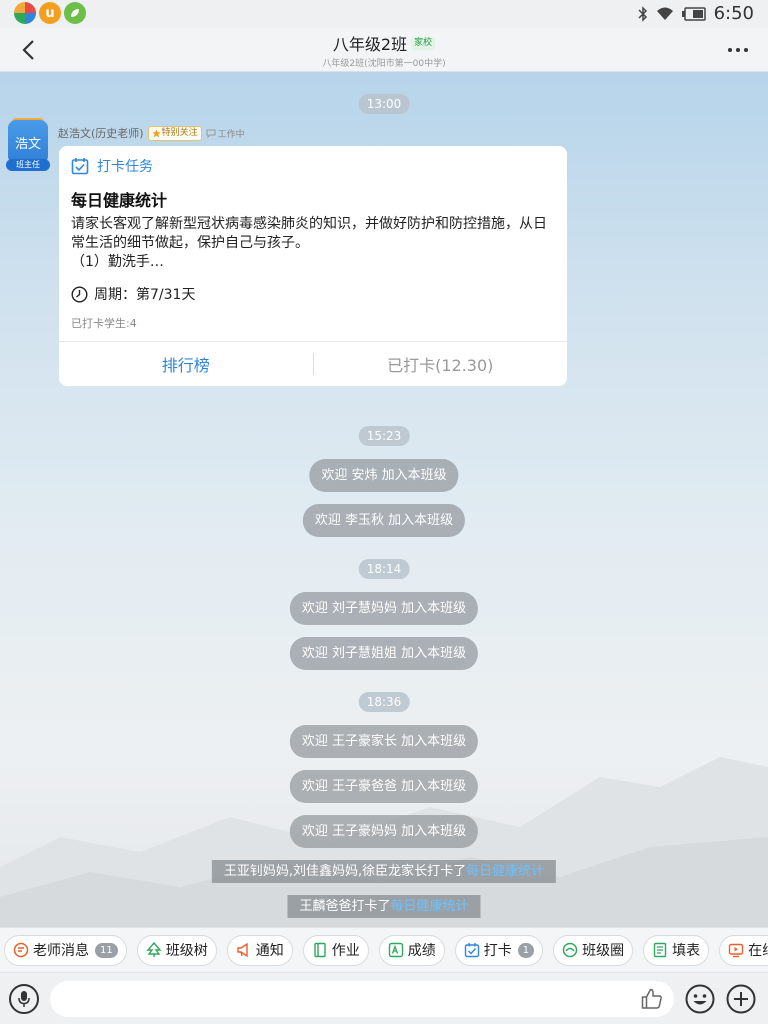 The image size is (768, 1024). I want to click on more-options-button, so click(738, 50).